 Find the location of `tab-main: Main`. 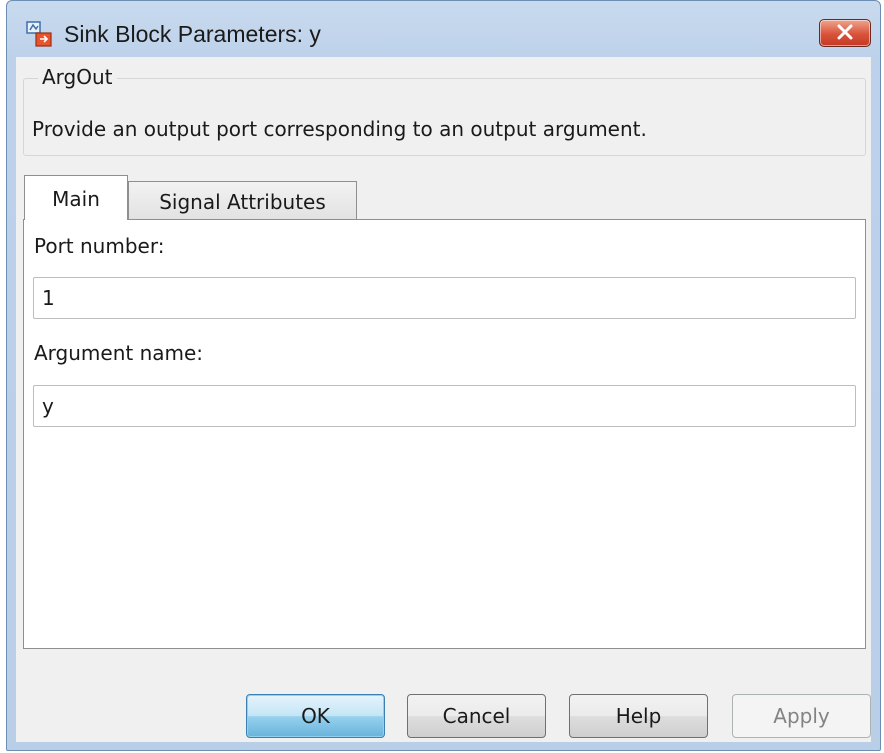

tab-main: Main is located at coordinates (76, 197).